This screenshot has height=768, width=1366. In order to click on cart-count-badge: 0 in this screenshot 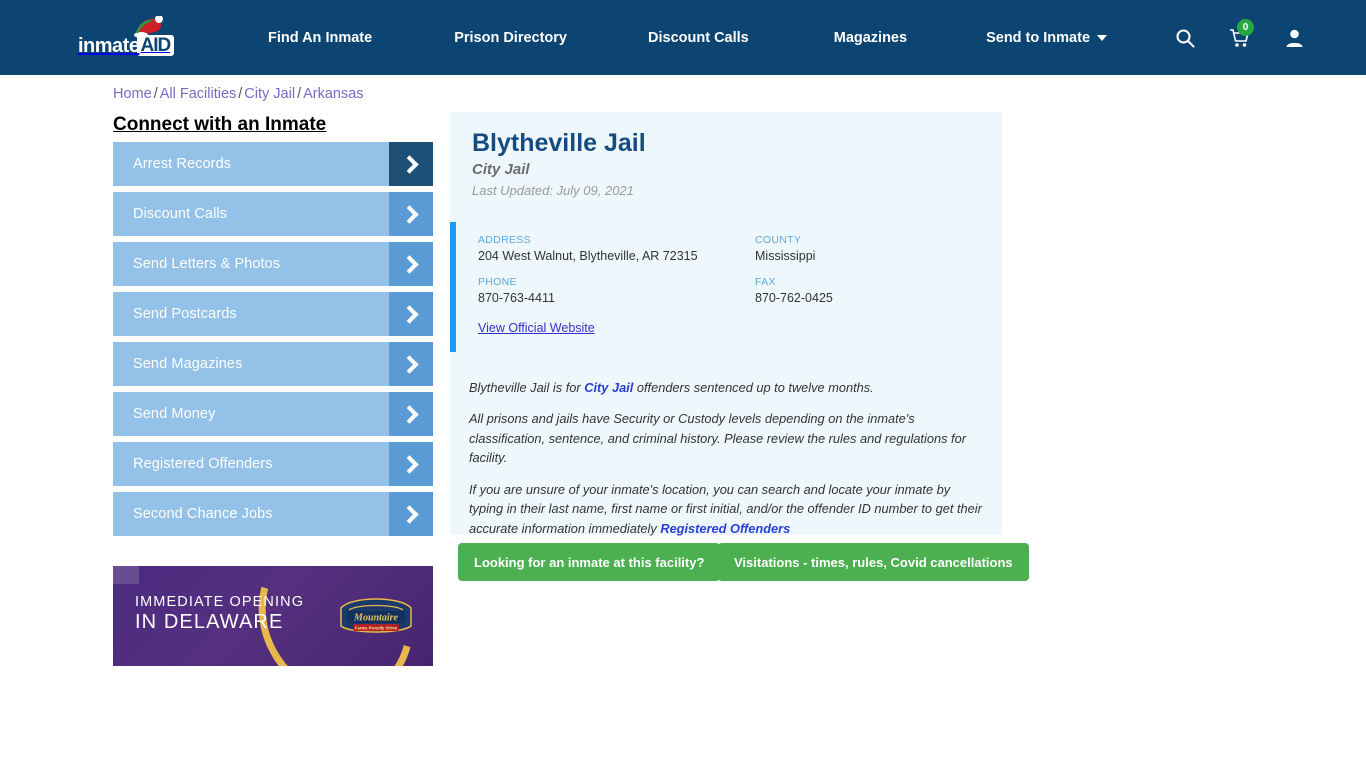, I will do `click(1245, 27)`.